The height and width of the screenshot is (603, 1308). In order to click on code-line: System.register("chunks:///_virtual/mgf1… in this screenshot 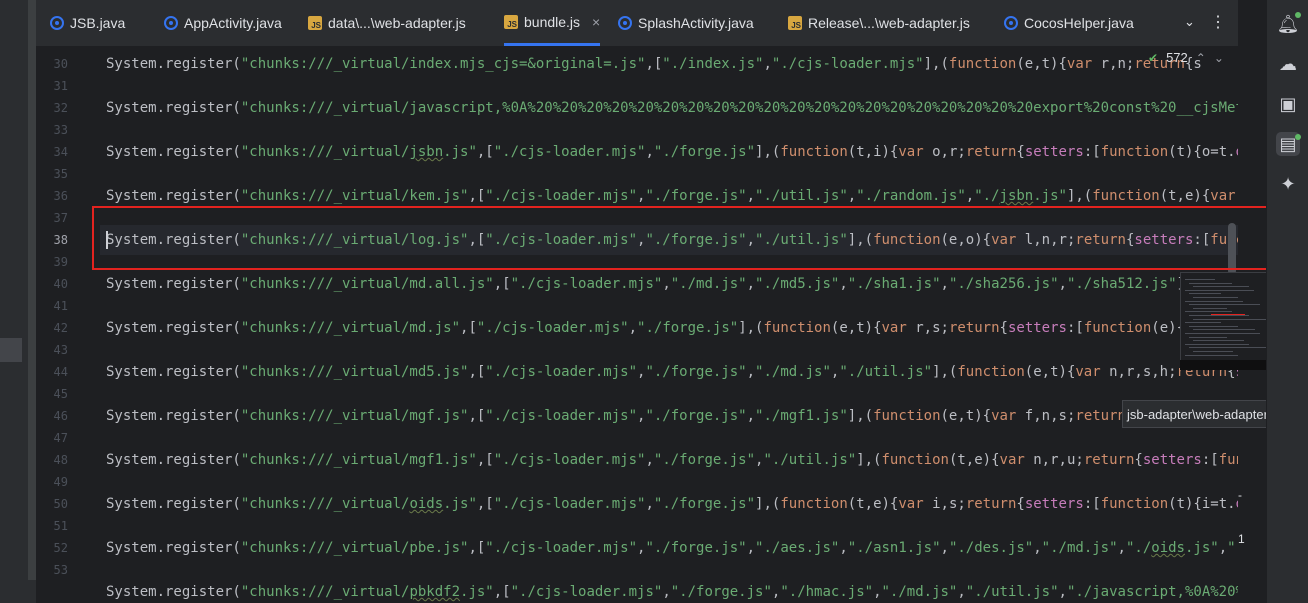, I will do `click(672, 460)`.